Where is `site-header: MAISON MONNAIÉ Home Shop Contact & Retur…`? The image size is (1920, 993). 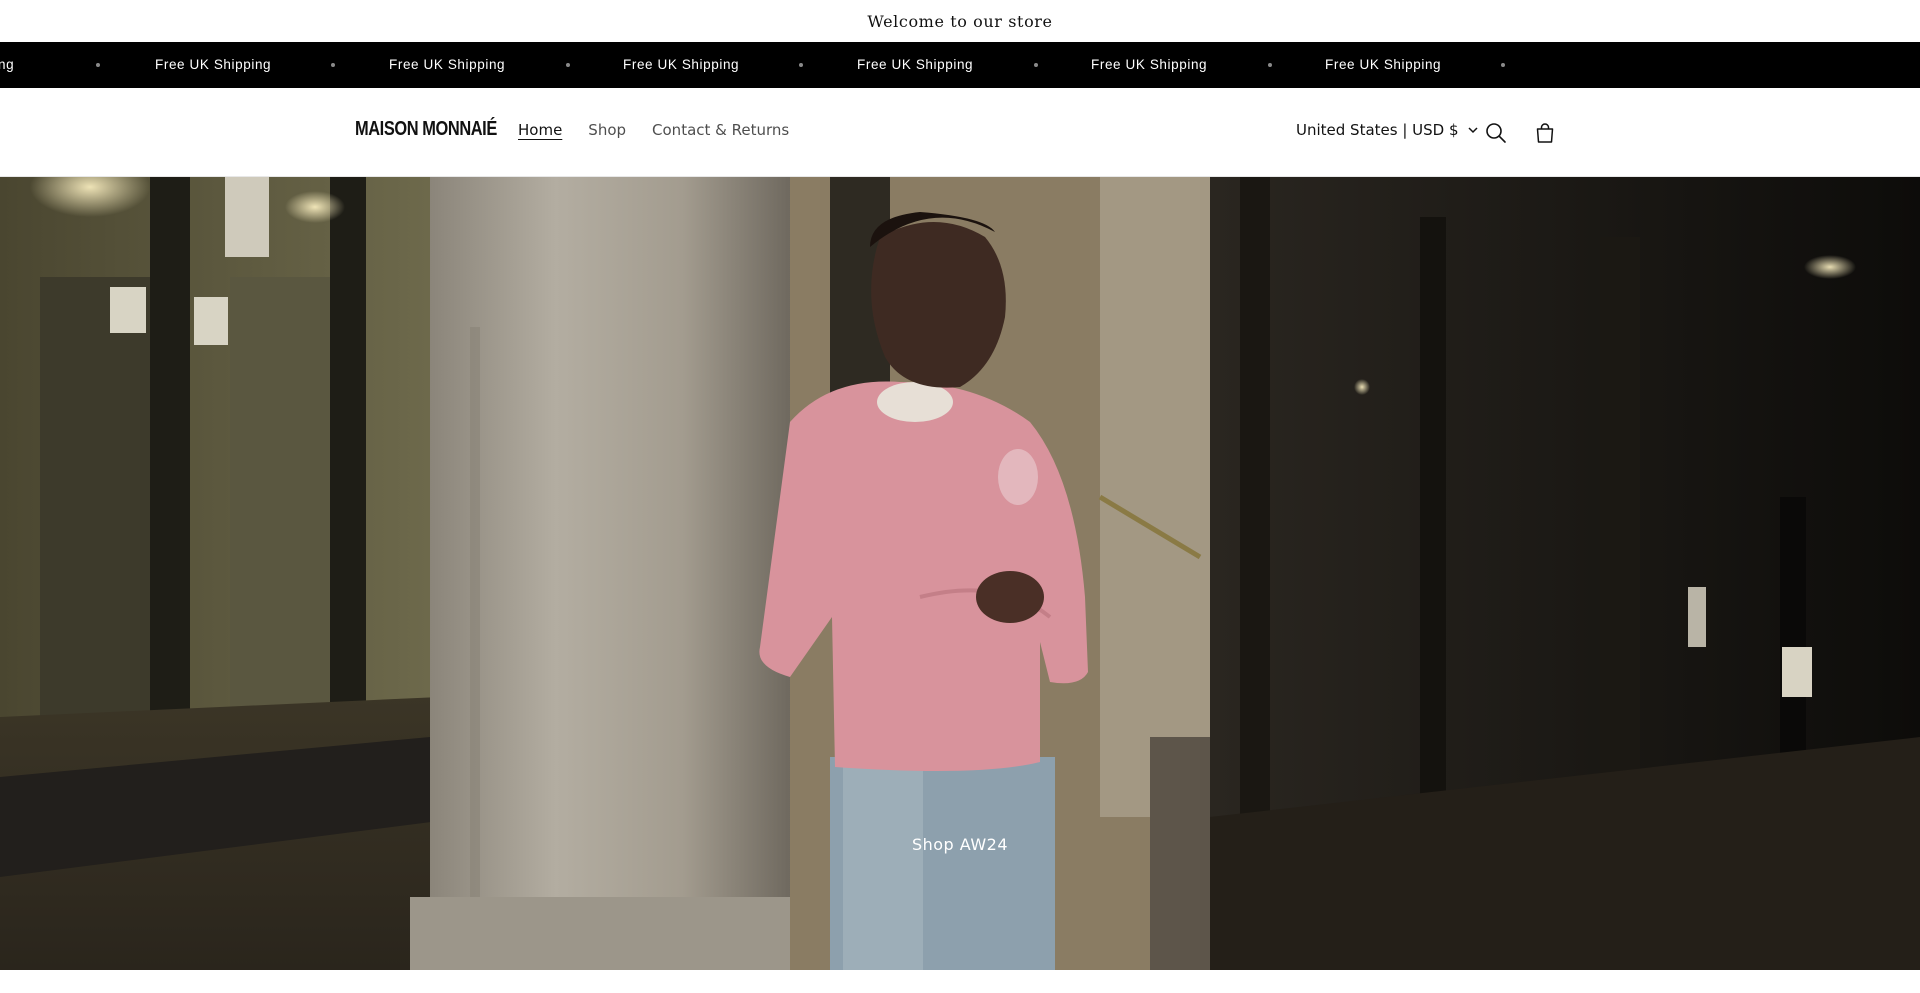
site-header: MAISON MONNAIÉ Home Shop Contact & Retur… is located at coordinates (960, 132).